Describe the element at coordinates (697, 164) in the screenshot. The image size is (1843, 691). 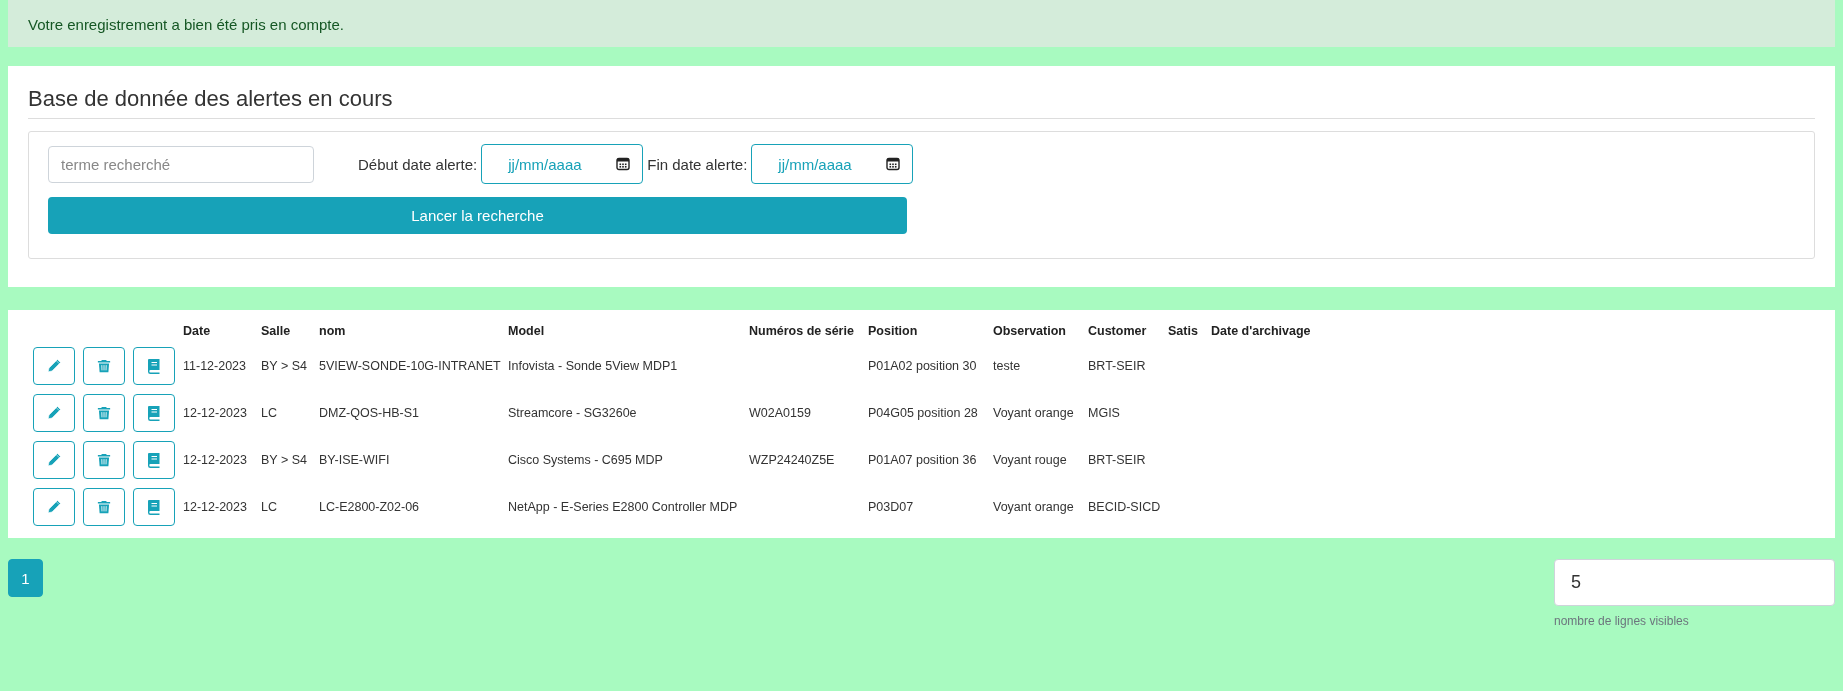
I see `end-date-label: Fin date alerte:` at that location.